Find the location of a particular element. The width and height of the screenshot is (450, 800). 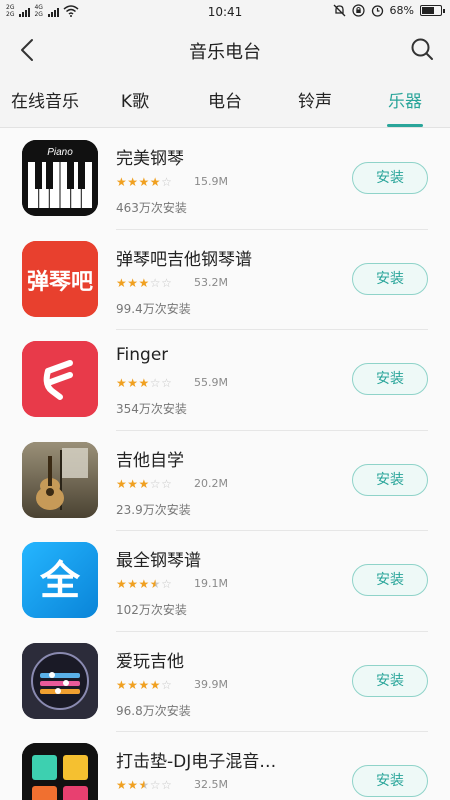

download-count: 23.9万次安装 is located at coordinates (153, 509).